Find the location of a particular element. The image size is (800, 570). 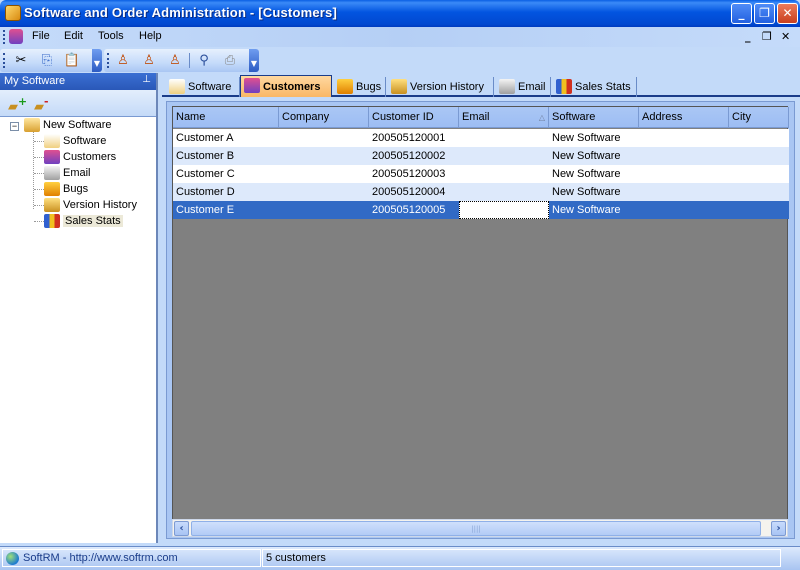

pin-icon: ⊥ is located at coordinates (146, 79).